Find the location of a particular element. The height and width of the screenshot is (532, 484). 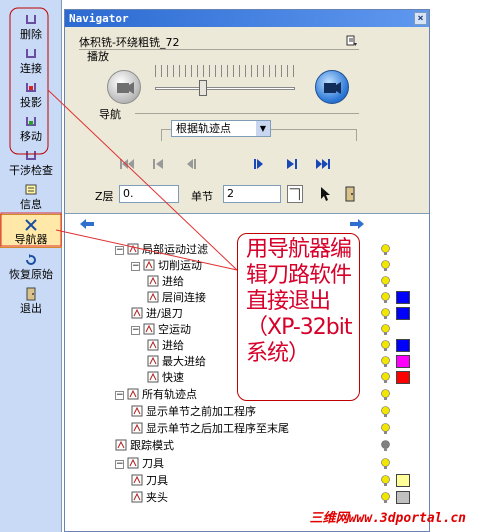

tree-row: 最大进给 is located at coordinates (176, 362).